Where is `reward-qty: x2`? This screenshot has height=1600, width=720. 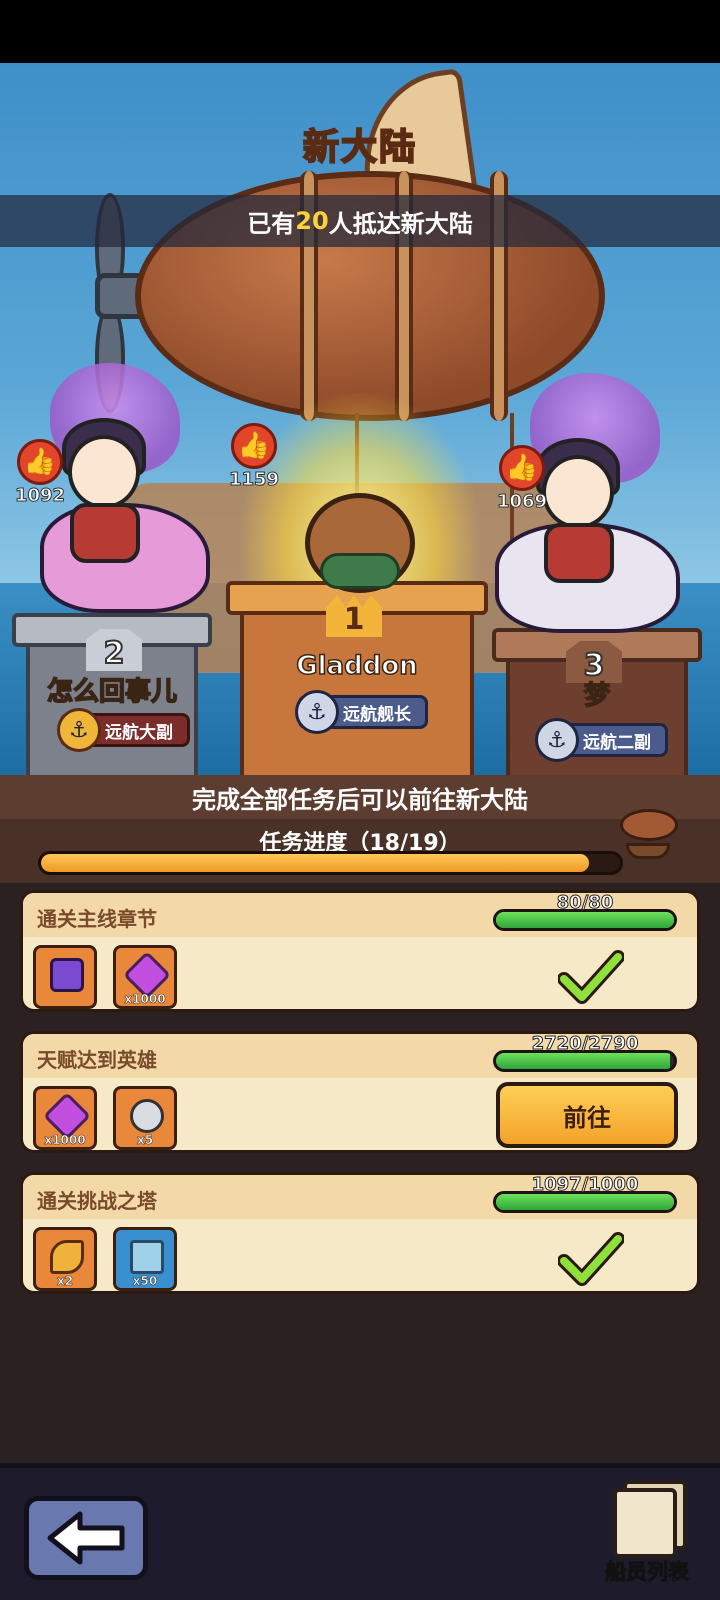
reward-qty: x2 is located at coordinates (65, 1281).